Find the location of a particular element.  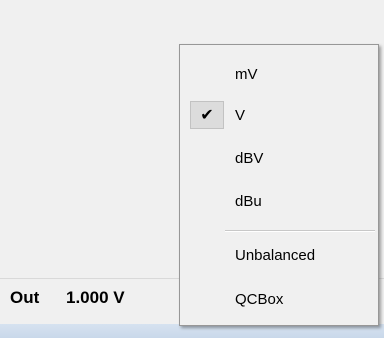

menu-item-unbalanced: Unbalanced is located at coordinates (279, 255).